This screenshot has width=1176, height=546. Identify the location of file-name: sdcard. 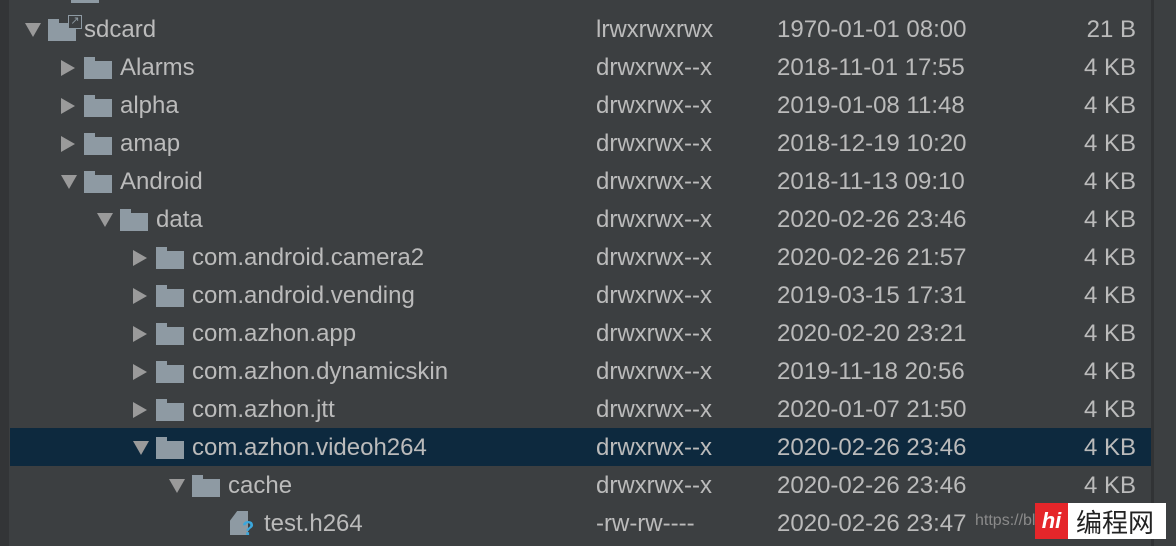
(120, 29).